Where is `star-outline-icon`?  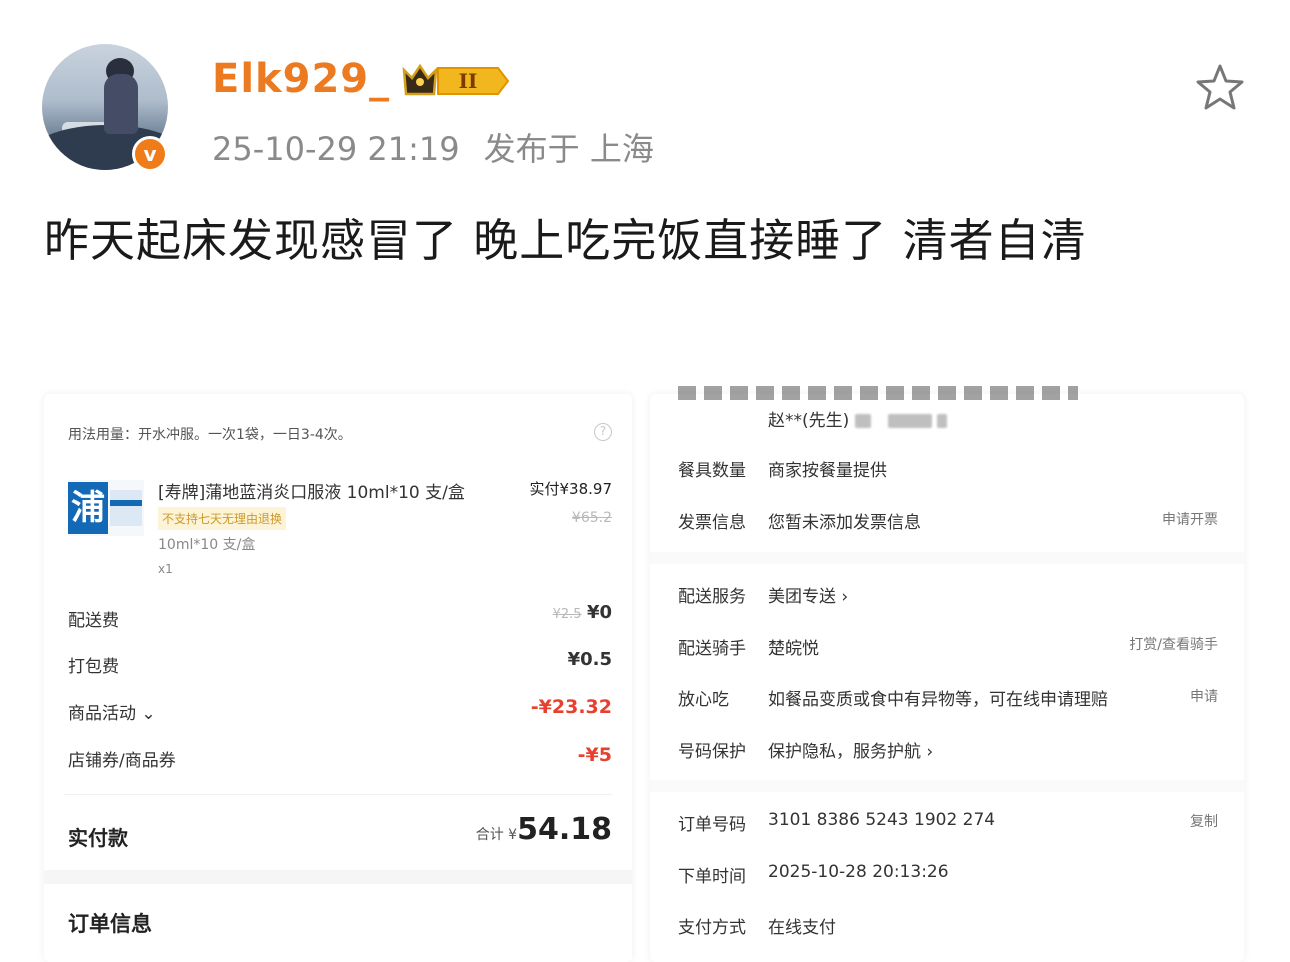 star-outline-icon is located at coordinates (1220, 88).